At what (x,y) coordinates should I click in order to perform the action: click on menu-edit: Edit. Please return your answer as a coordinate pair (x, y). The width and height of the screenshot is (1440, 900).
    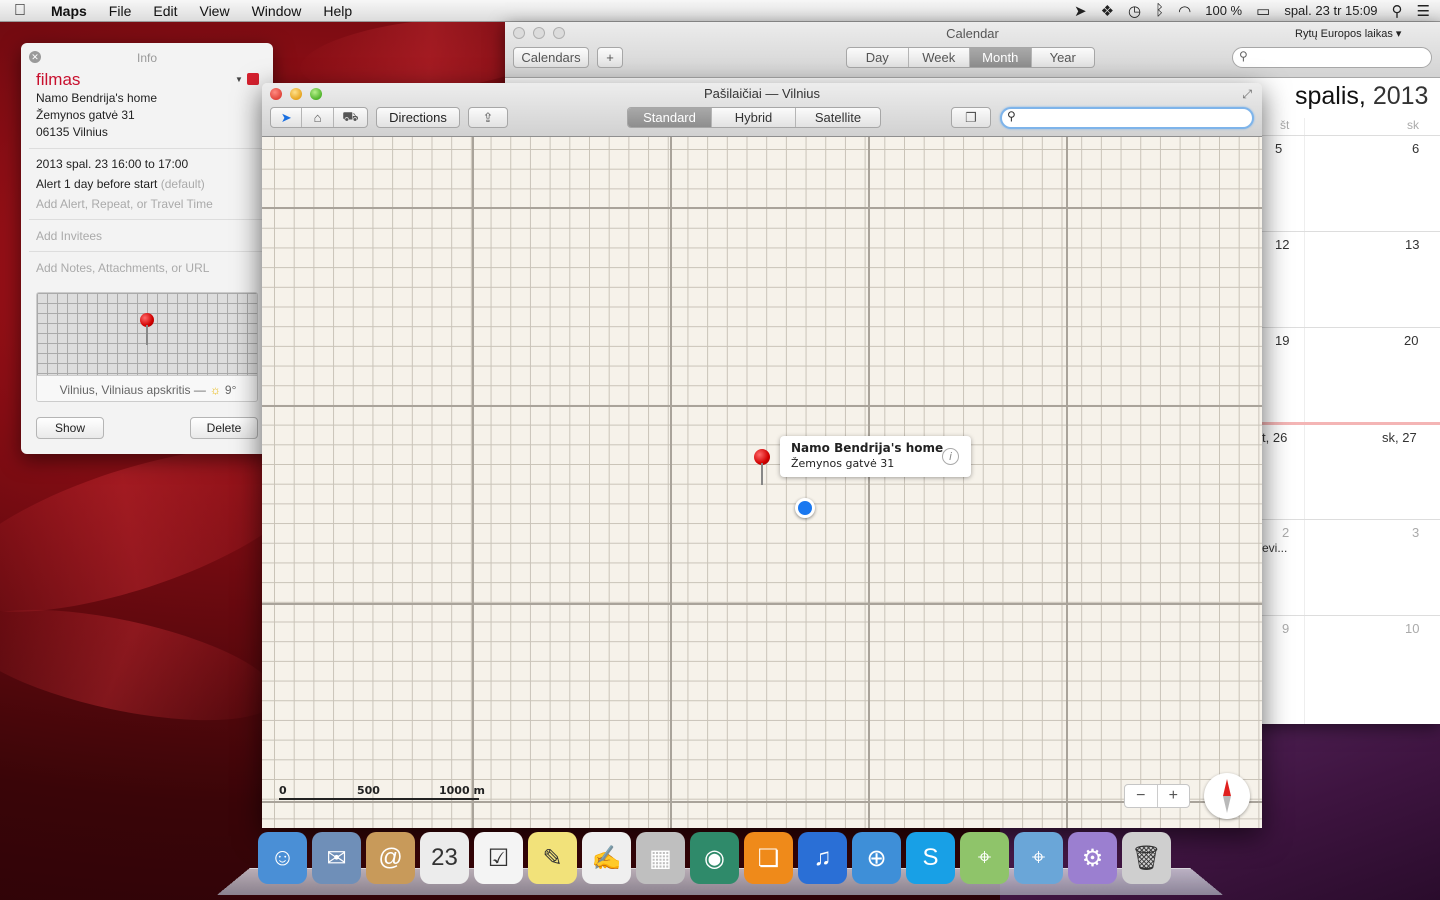
    Looking at the image, I should click on (165, 11).